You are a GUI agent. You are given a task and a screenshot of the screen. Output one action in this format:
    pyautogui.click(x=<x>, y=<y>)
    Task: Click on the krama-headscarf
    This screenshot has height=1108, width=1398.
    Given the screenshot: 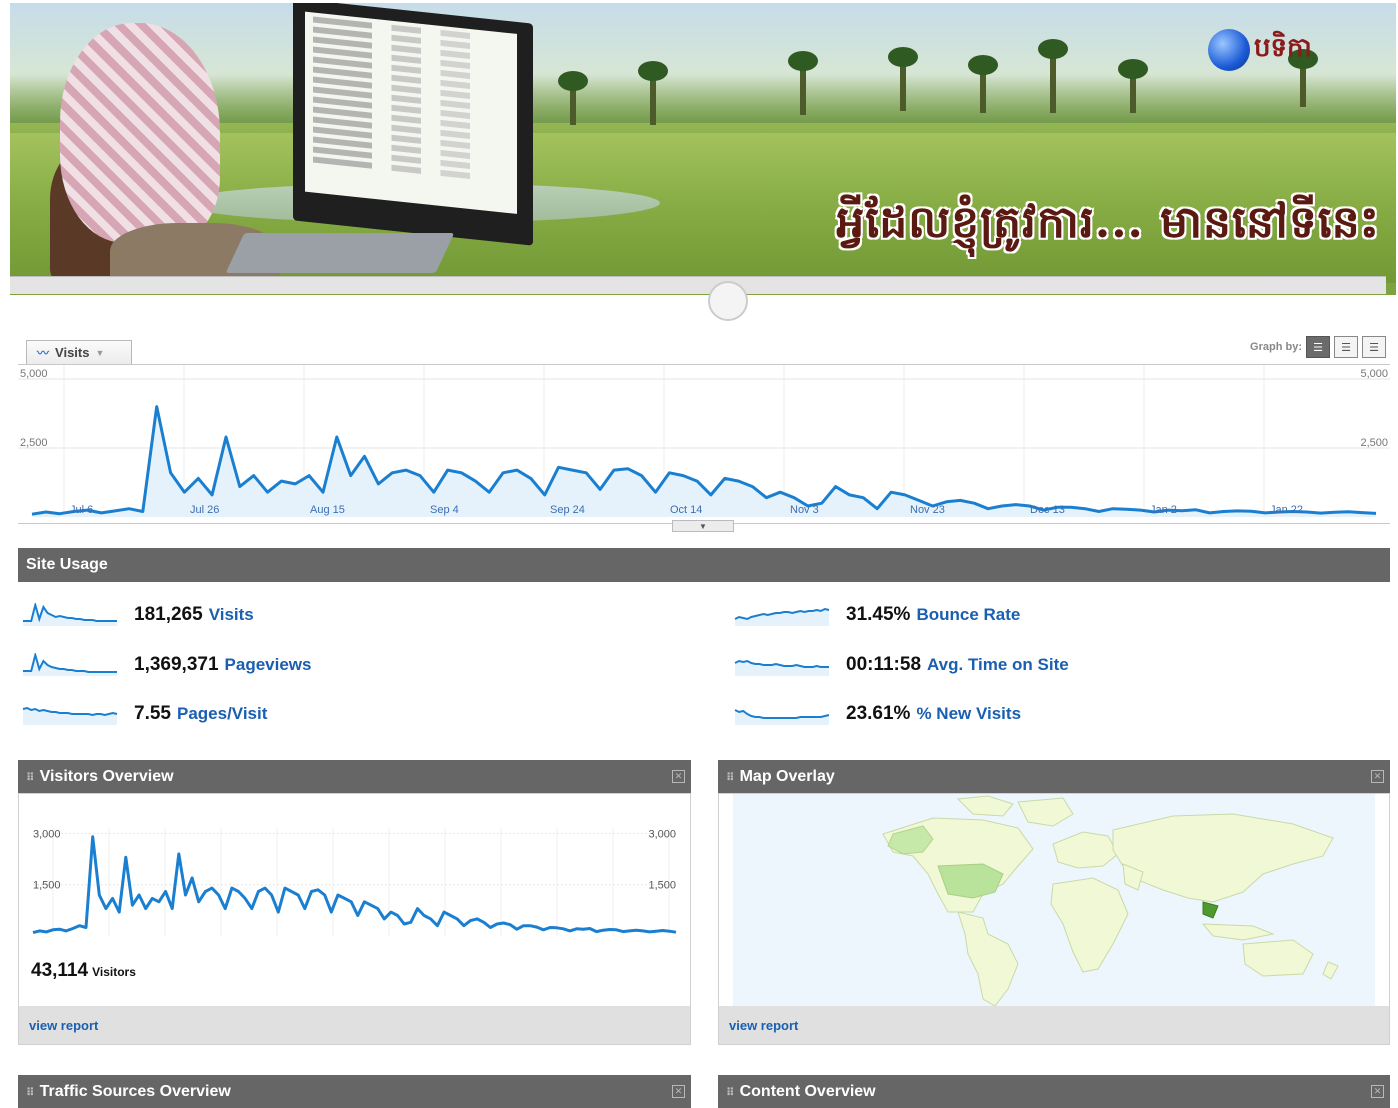 What is the action you would take?
    pyautogui.click(x=140, y=133)
    